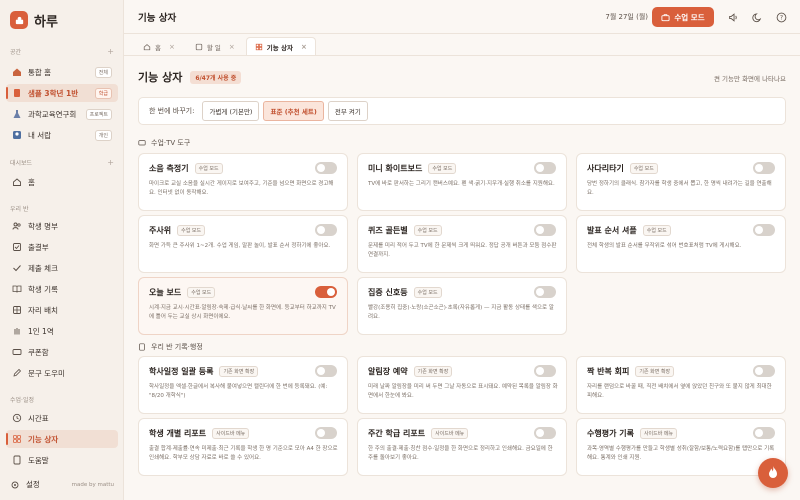 Image resolution: width=800 pixels, height=500 pixels. What do you see at coordinates (757, 17) in the screenshot?
I see `moon-icon` at bounding box center [757, 17].